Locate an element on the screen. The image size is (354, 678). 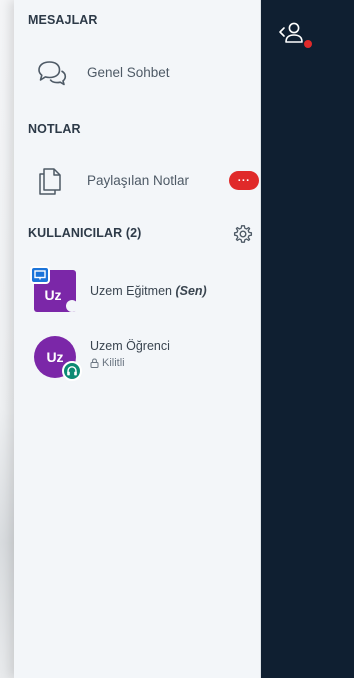
shared-notes-label: Paylaşılan Notlar is located at coordinates (138, 180).